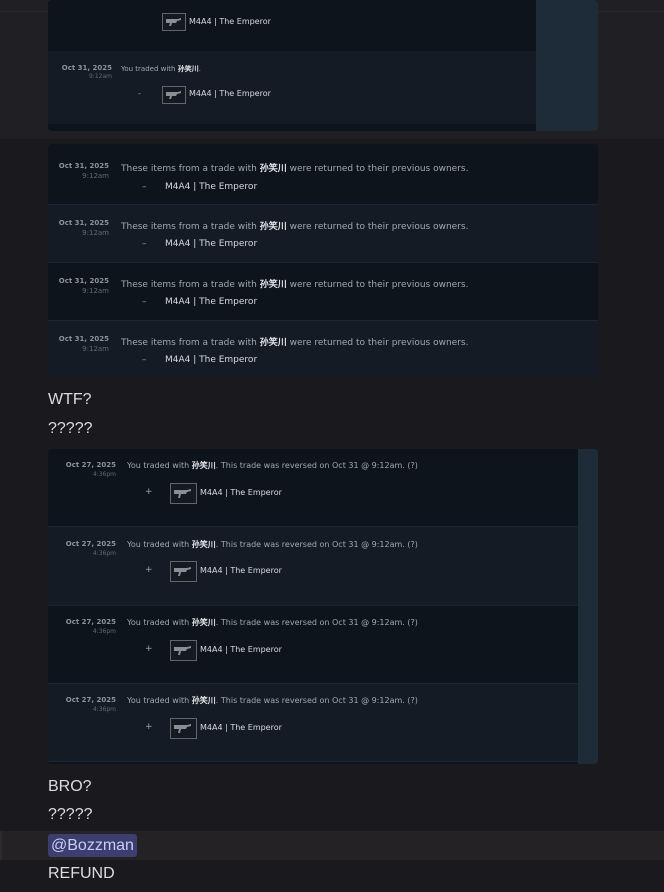 This screenshot has height=892, width=664. What do you see at coordinates (292, 25) in the screenshot?
I see `trade-row: M4A4 | The Emperor` at bounding box center [292, 25].